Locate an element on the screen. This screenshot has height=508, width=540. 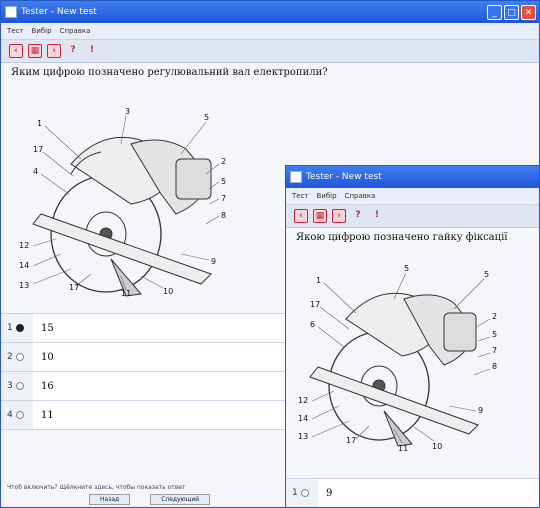
answer-row: 3 16 is located at coordinates (143, 386).